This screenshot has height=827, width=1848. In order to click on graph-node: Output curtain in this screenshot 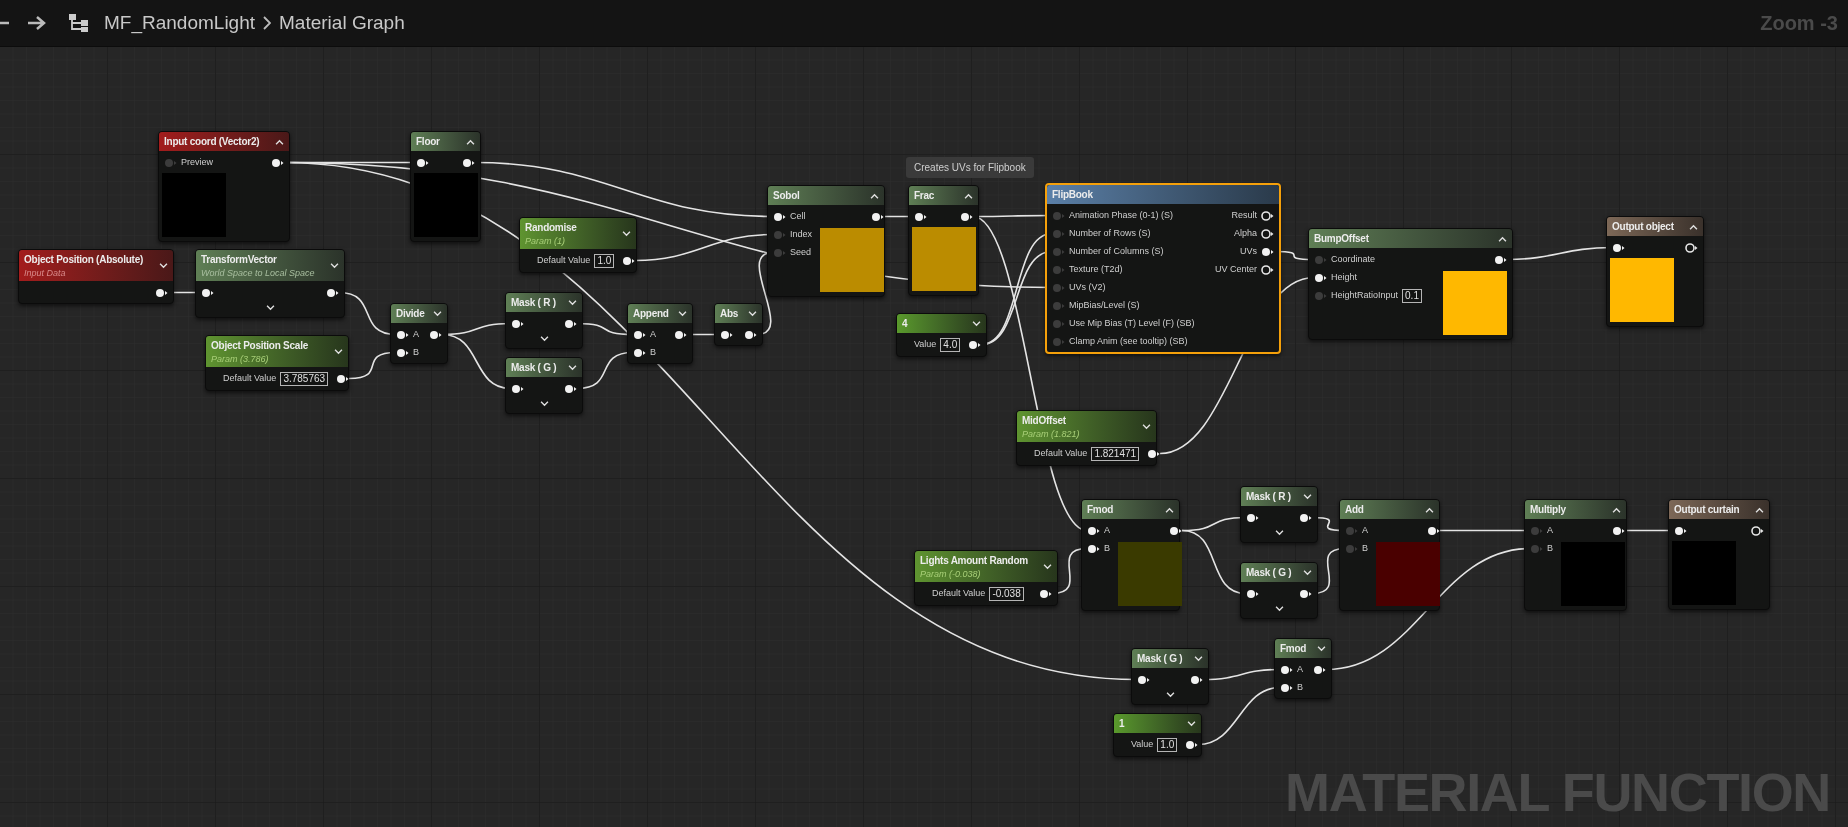, I will do `click(1719, 554)`.